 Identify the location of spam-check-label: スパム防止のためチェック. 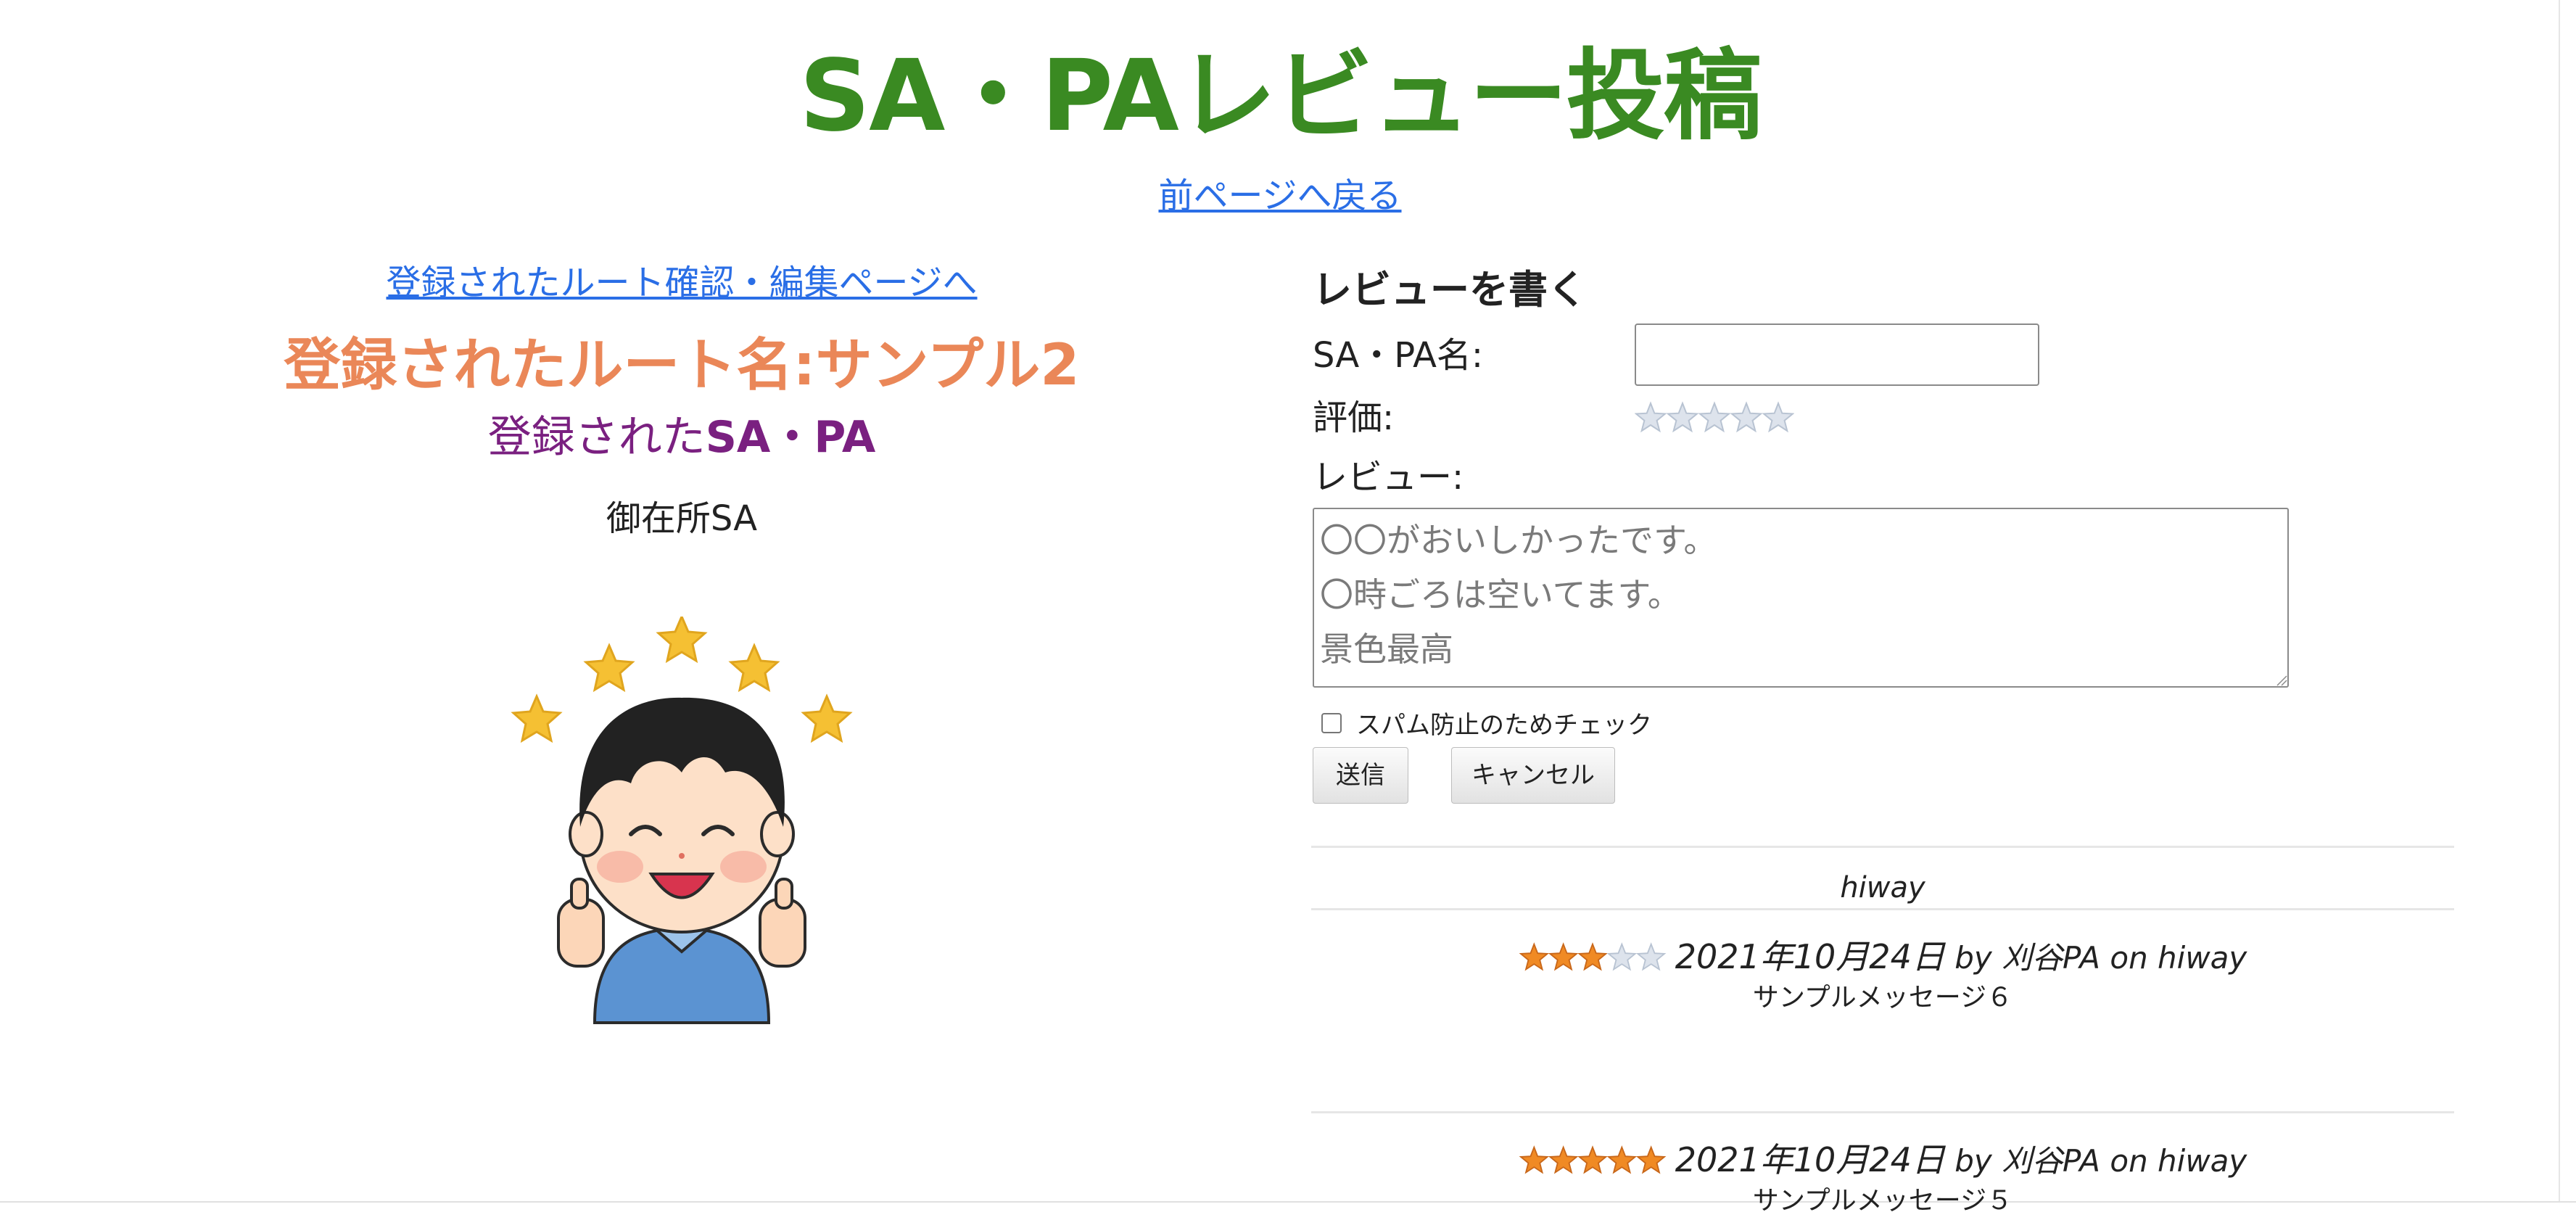
(1504, 725).